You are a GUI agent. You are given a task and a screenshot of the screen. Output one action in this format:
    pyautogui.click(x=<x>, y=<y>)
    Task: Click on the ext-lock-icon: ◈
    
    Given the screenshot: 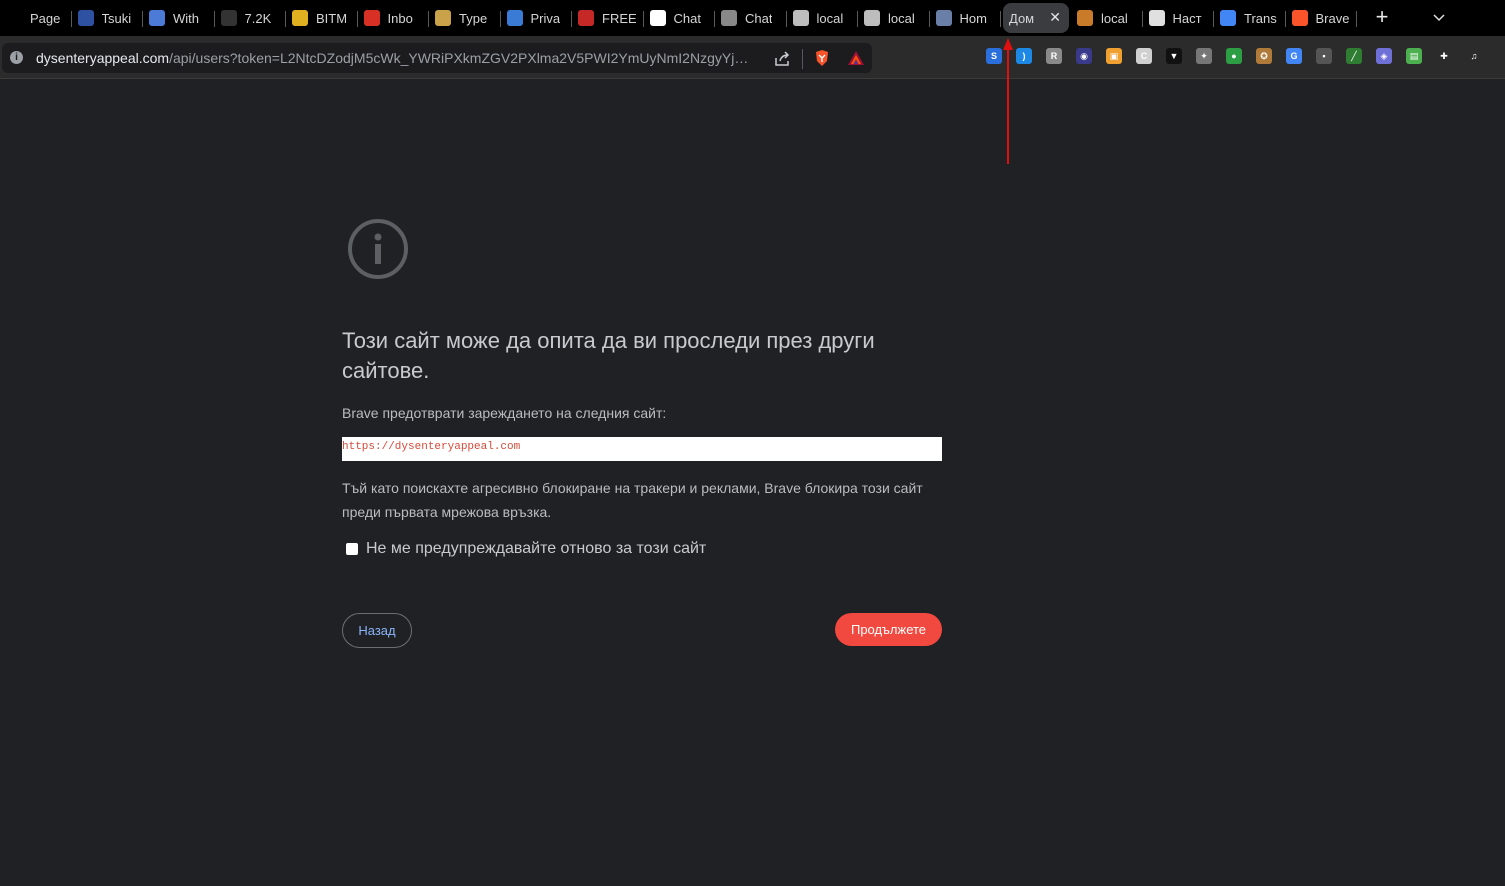 What is the action you would take?
    pyautogui.click(x=1384, y=56)
    